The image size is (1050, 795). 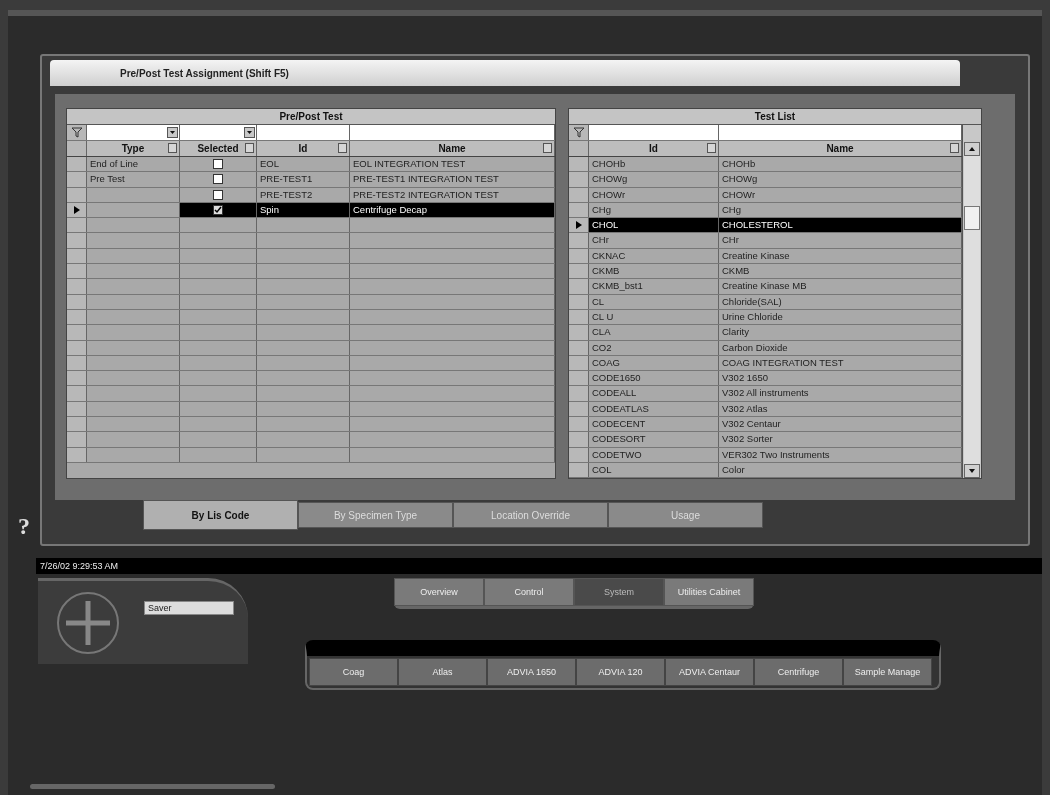 What do you see at coordinates (765, 165) in the screenshot?
I see `table-row: CHOHb CHOHb` at bounding box center [765, 165].